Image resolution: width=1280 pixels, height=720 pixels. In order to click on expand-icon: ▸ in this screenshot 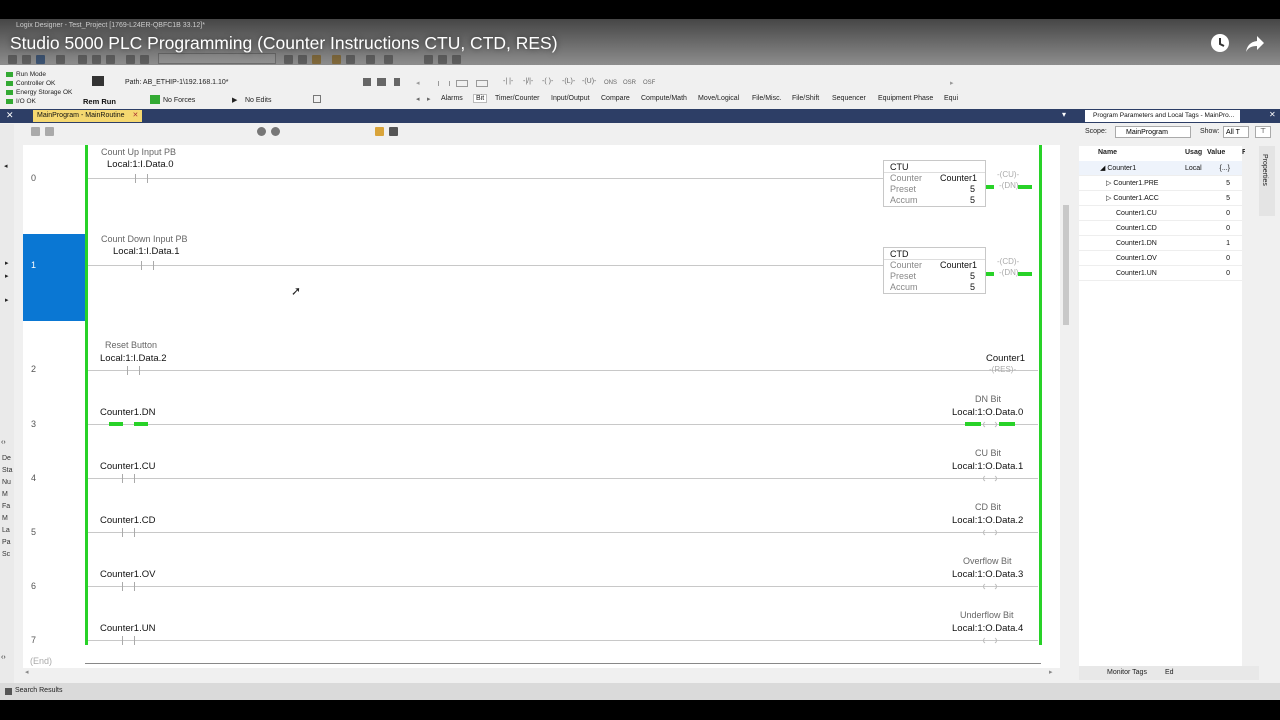, I will do `click(7, 263)`.